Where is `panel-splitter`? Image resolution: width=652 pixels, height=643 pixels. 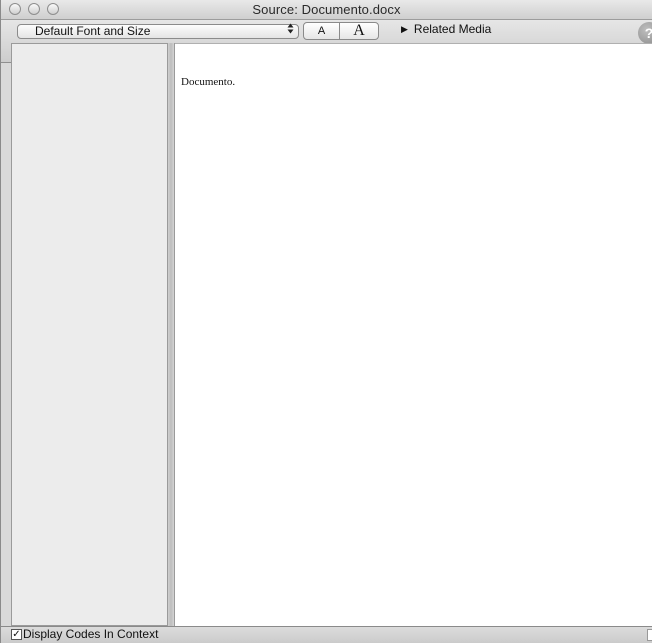
panel-splitter is located at coordinates (171, 334).